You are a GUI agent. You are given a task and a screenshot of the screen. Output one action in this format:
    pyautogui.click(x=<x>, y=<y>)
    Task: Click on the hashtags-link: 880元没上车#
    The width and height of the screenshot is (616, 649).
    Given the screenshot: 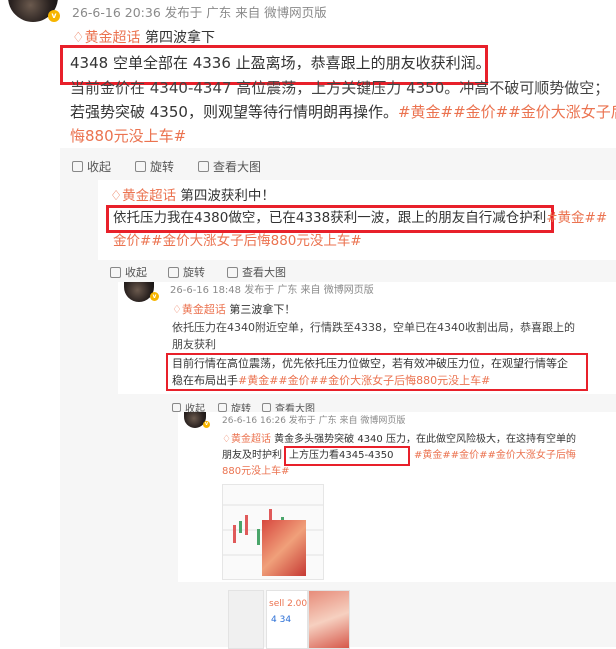 What is the action you would take?
    pyautogui.click(x=255, y=471)
    